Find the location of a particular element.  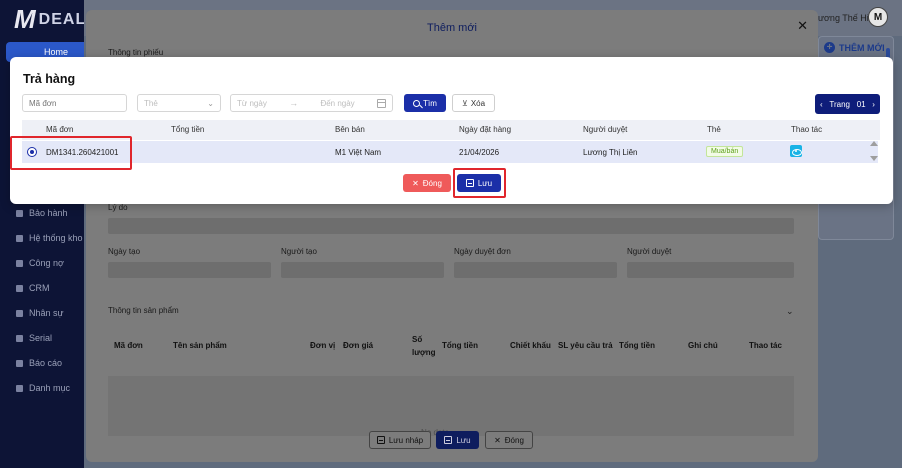

reason-label: Lý do is located at coordinates (118, 207).